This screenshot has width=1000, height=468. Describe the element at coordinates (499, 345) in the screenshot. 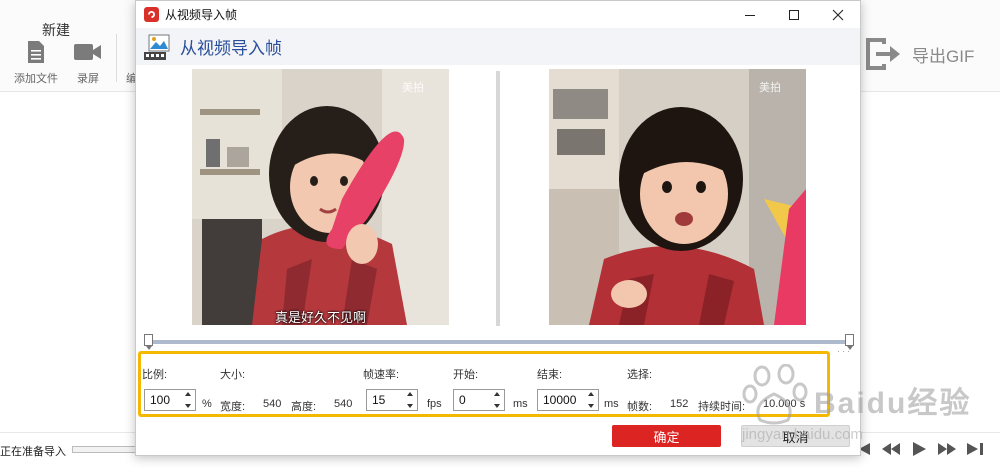

I see `frame-range-slider: ···` at that location.